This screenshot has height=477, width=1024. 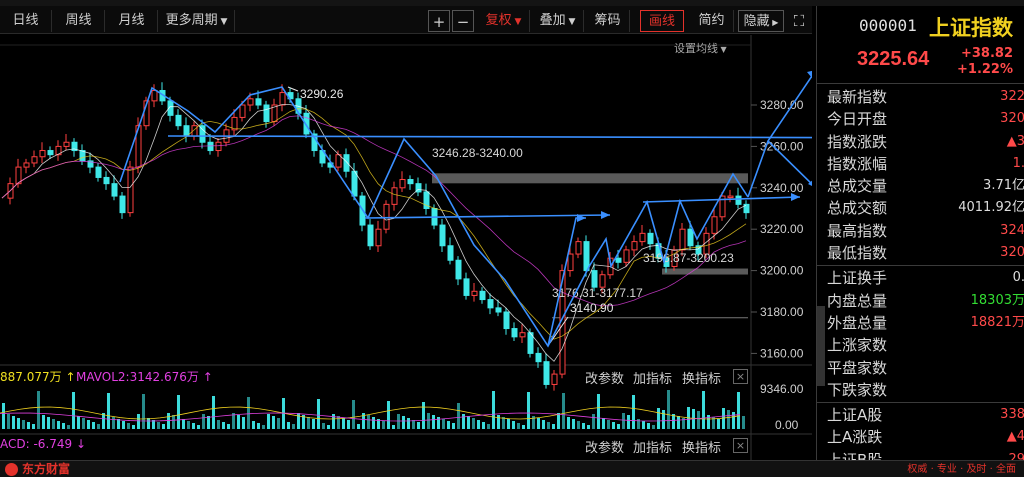 I want to click on stat-label: 外盘总量, so click(x=857, y=322).